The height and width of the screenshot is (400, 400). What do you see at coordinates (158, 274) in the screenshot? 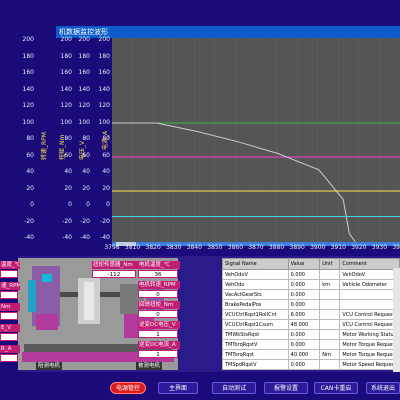
I see `sensor-value: 36` at bounding box center [158, 274].